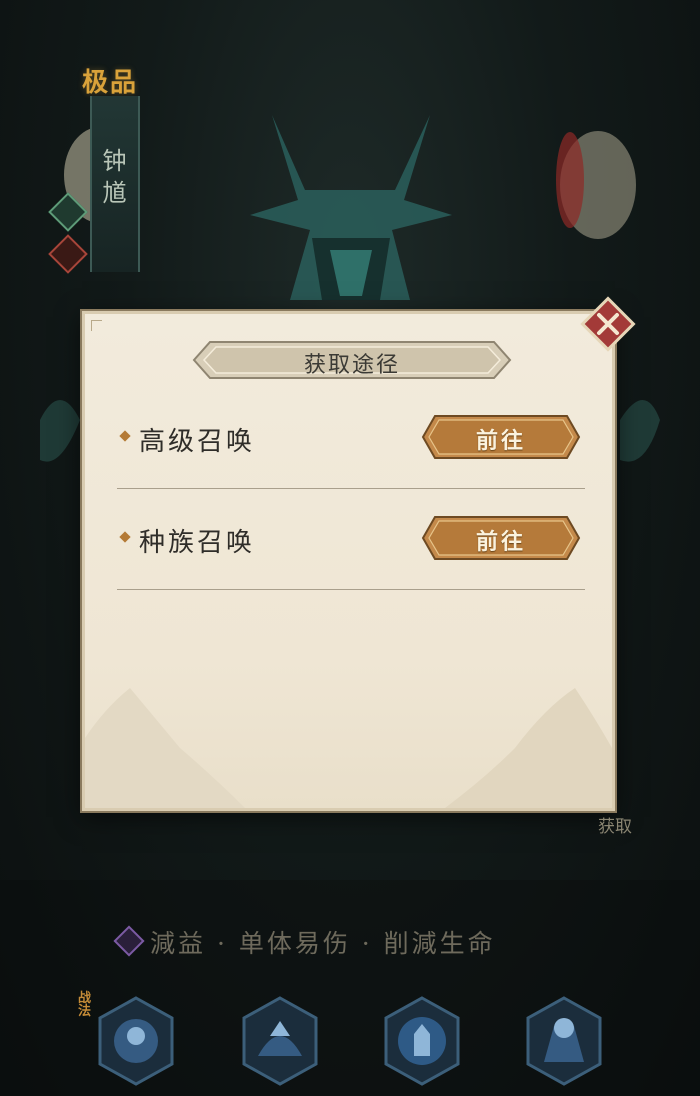 This screenshot has width=700, height=1096. I want to click on source-label: 种族召唤, so click(197, 543).